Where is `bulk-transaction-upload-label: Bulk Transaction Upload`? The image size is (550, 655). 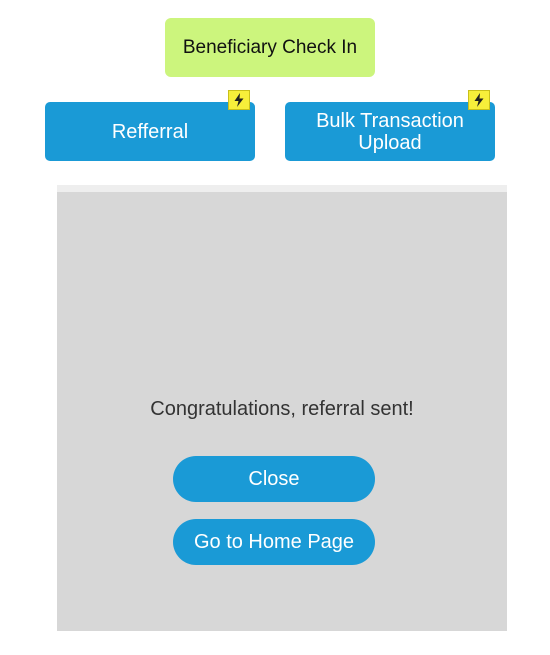
bulk-transaction-upload-label: Bulk Transaction Upload is located at coordinates (390, 132).